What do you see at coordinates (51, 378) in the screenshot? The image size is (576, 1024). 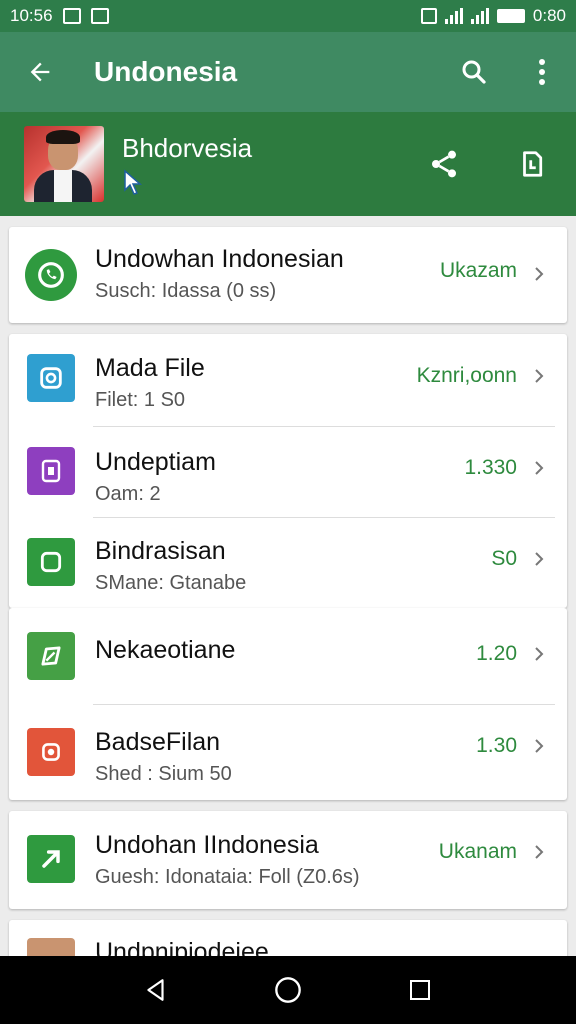 I see `camera-icon` at bounding box center [51, 378].